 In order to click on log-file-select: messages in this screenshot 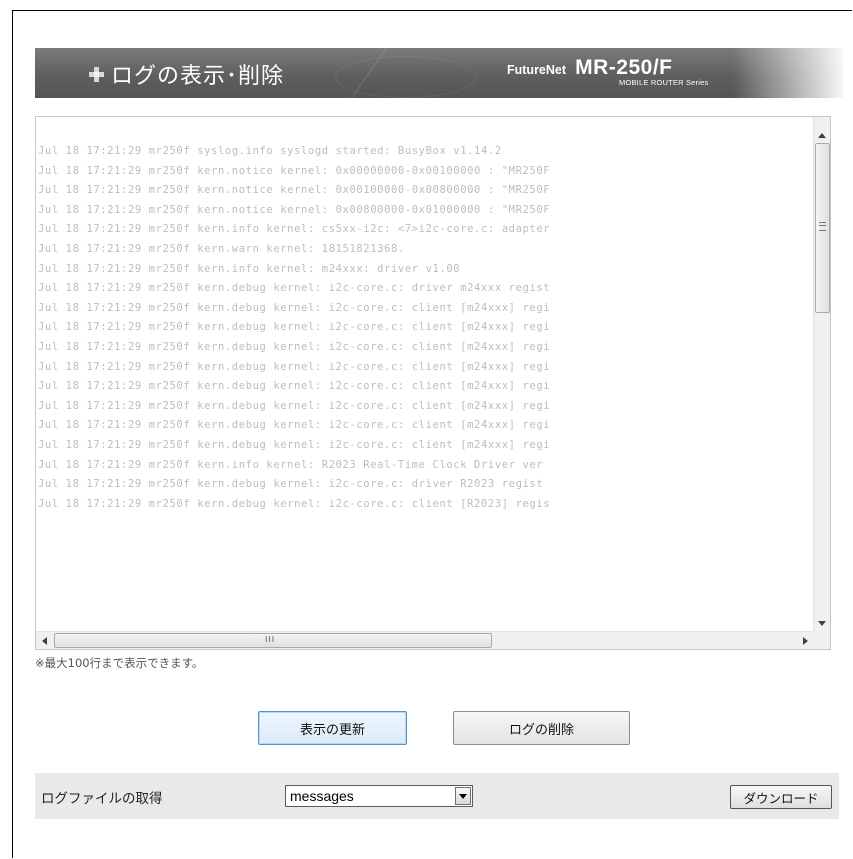, I will do `click(379, 796)`.